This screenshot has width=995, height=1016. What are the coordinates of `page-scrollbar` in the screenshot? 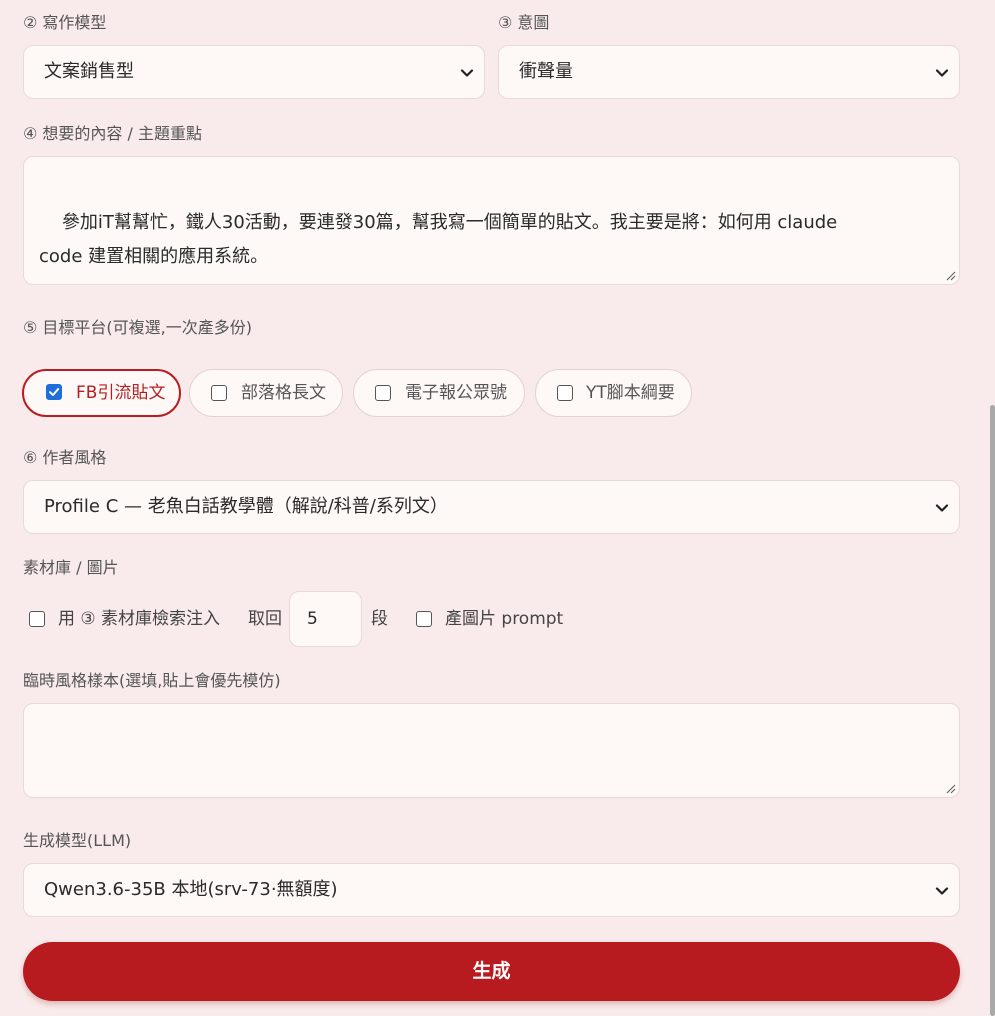 It's located at (992, 710).